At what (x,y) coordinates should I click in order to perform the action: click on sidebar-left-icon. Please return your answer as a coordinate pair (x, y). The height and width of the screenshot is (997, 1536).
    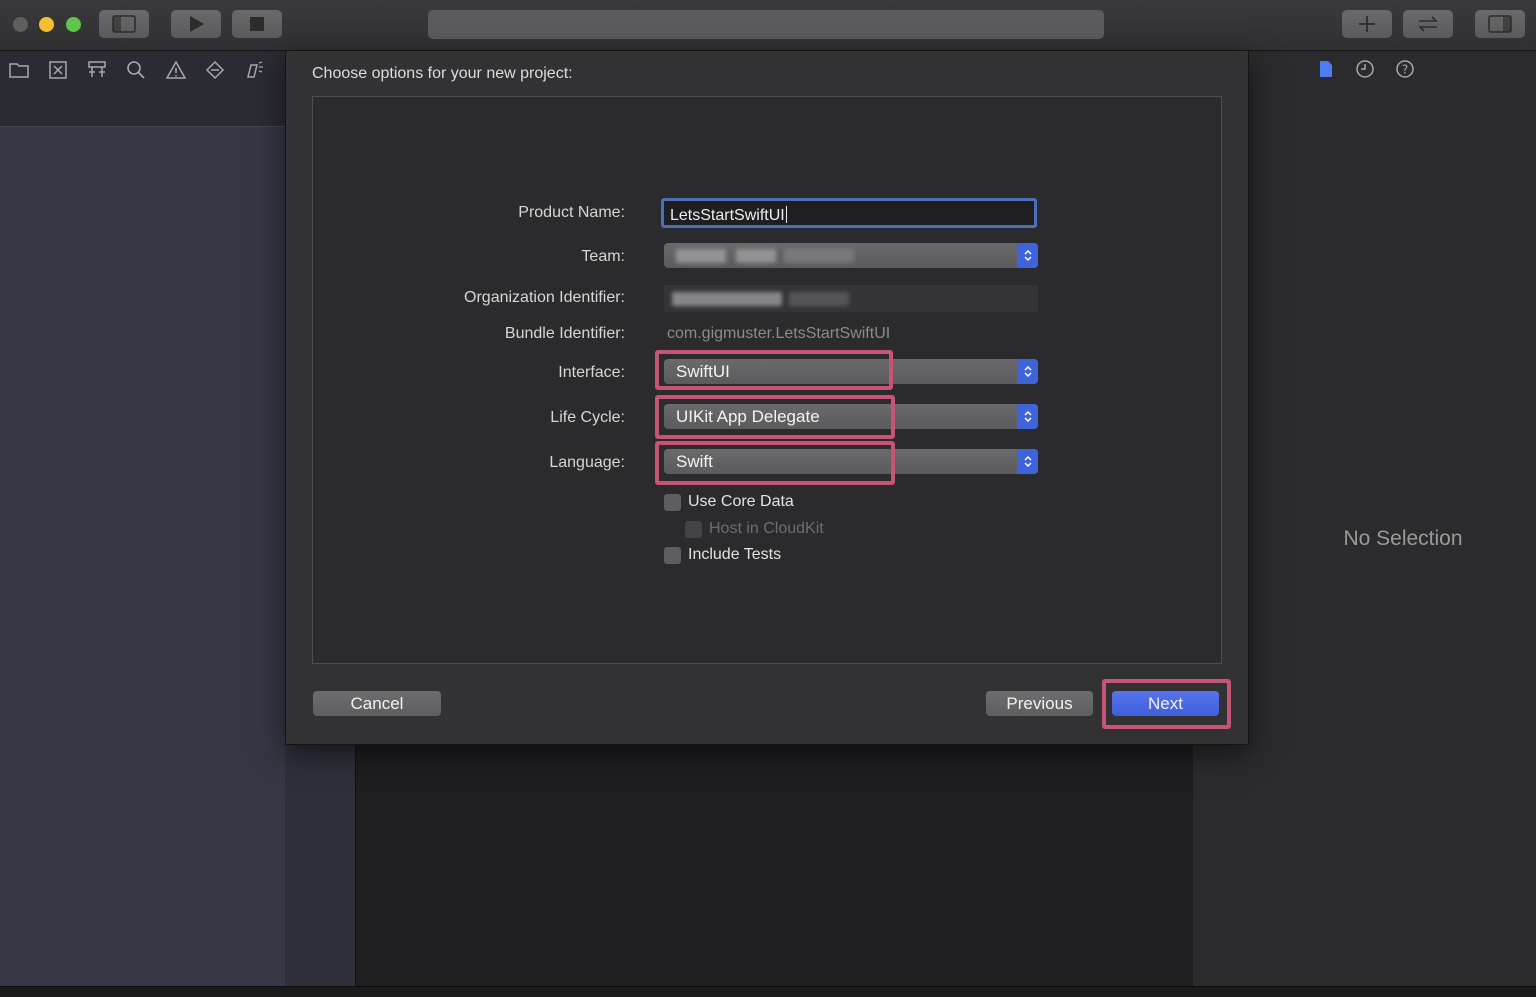
    Looking at the image, I should click on (124, 24).